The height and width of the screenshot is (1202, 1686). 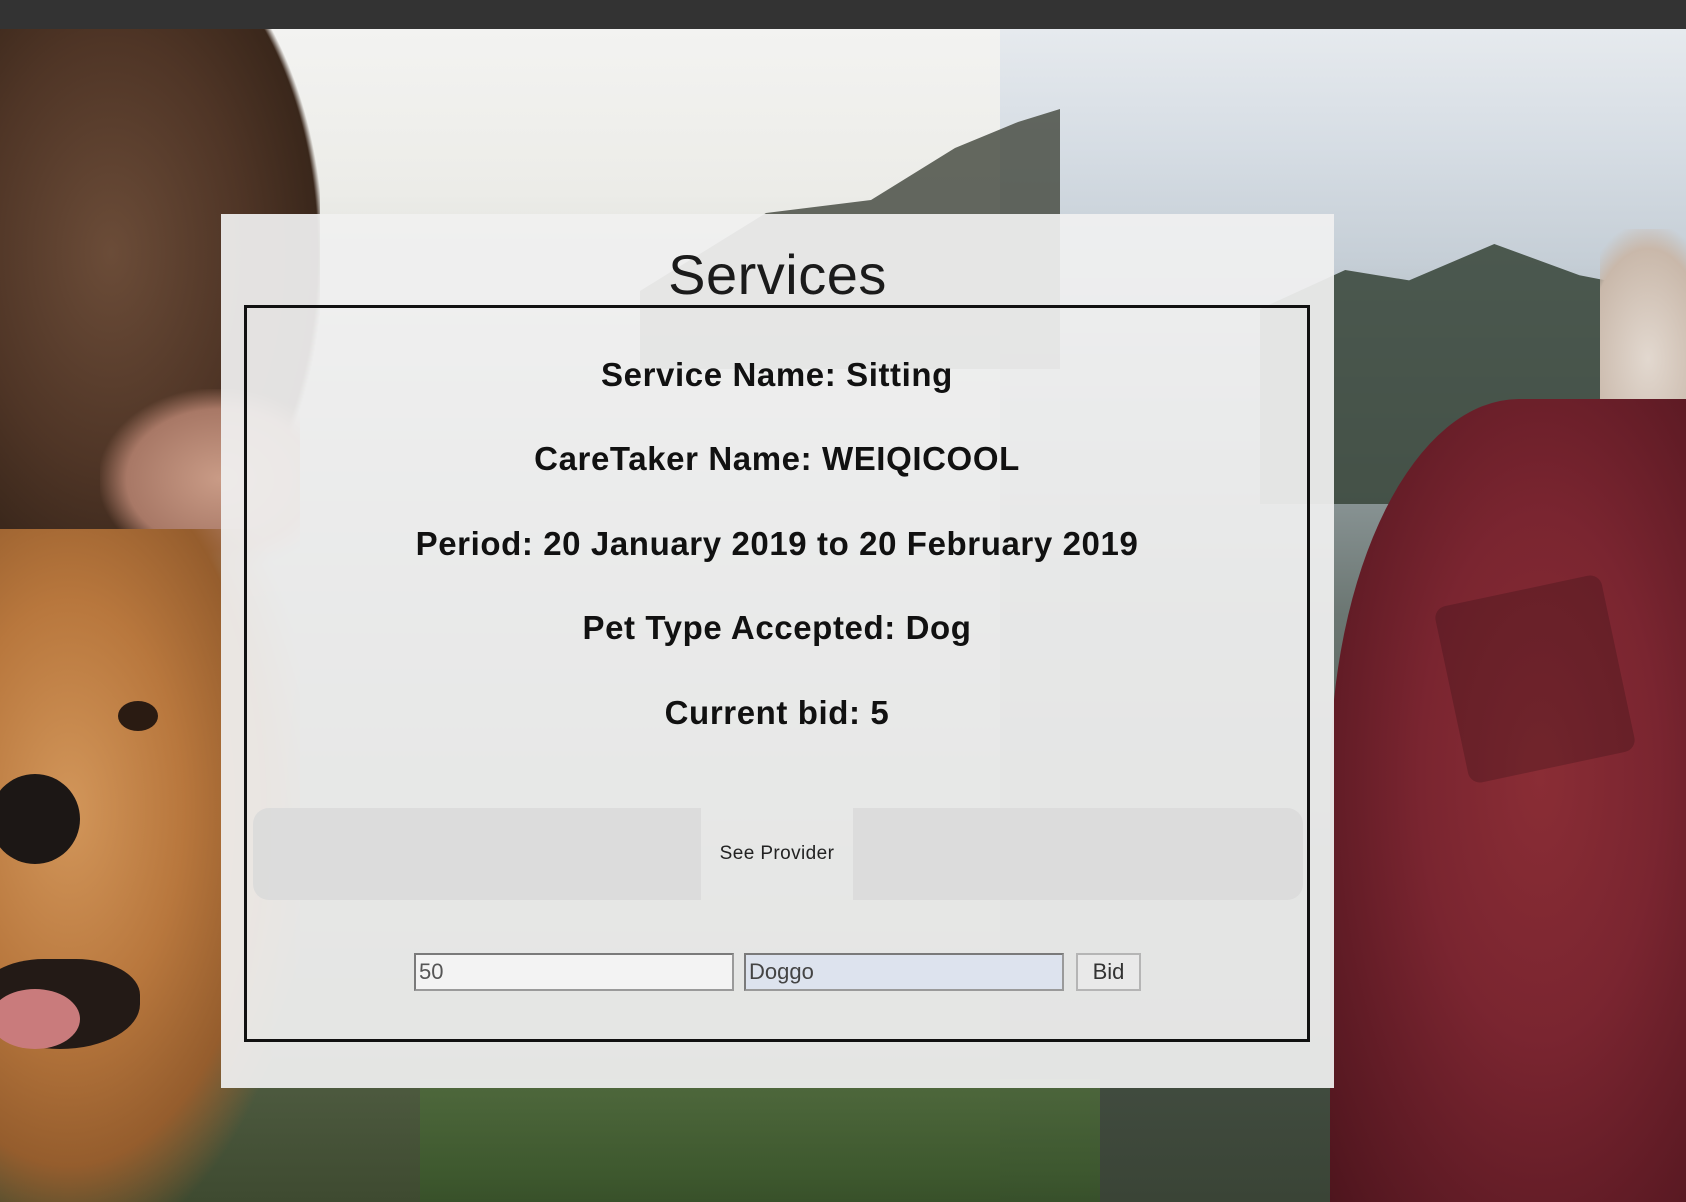 What do you see at coordinates (574, 972) in the screenshot?
I see `bid-amount-input` at bounding box center [574, 972].